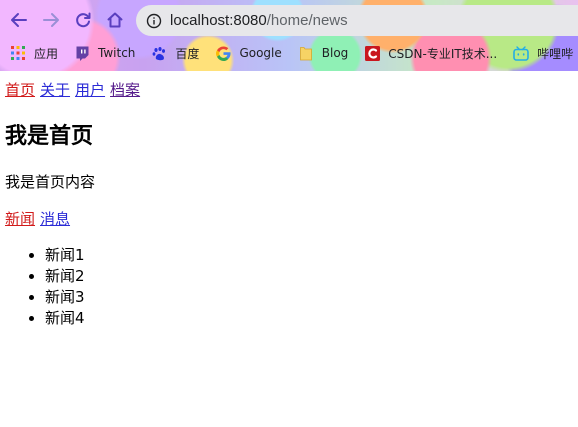  Describe the element at coordinates (555, 53) in the screenshot. I see `bookmark-label: 哔哩哔` at that location.